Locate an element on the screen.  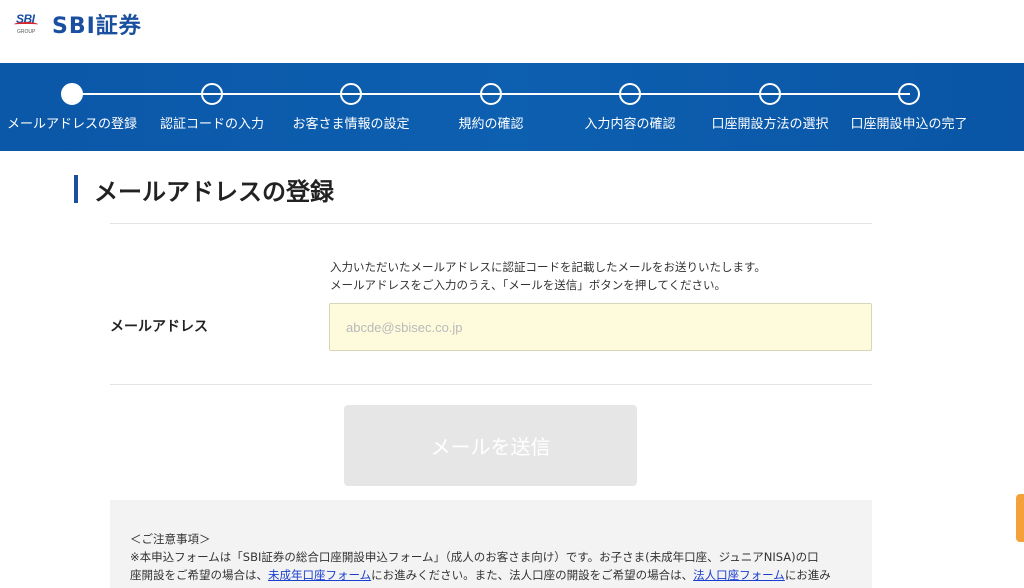
title-divider is located at coordinates (491, 223).